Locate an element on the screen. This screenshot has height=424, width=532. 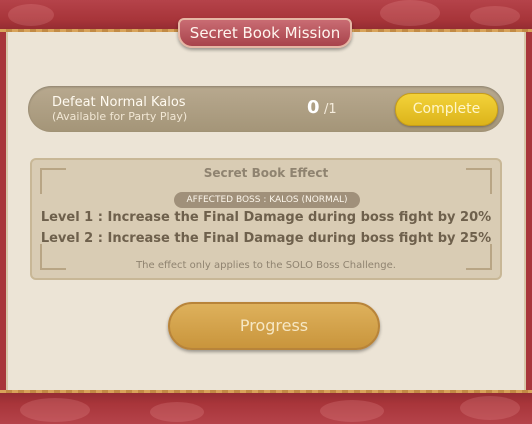
affected-boss-badge: AFFECTED BOSS : KALOS (NORMAL) is located at coordinates (267, 200).